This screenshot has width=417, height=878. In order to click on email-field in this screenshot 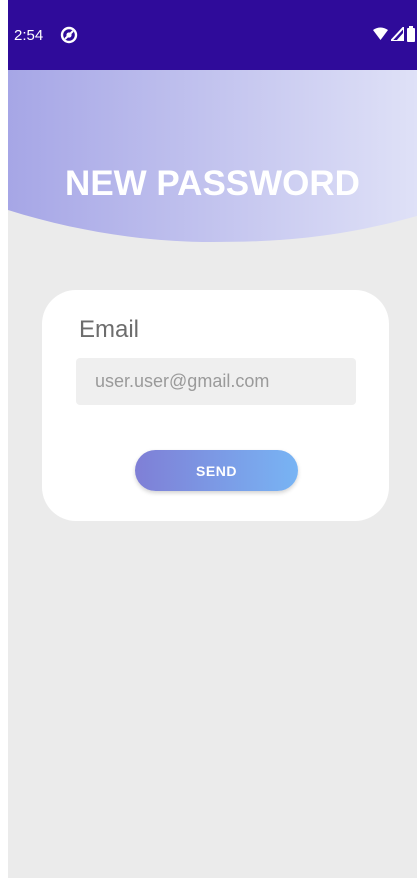, I will do `click(216, 381)`.